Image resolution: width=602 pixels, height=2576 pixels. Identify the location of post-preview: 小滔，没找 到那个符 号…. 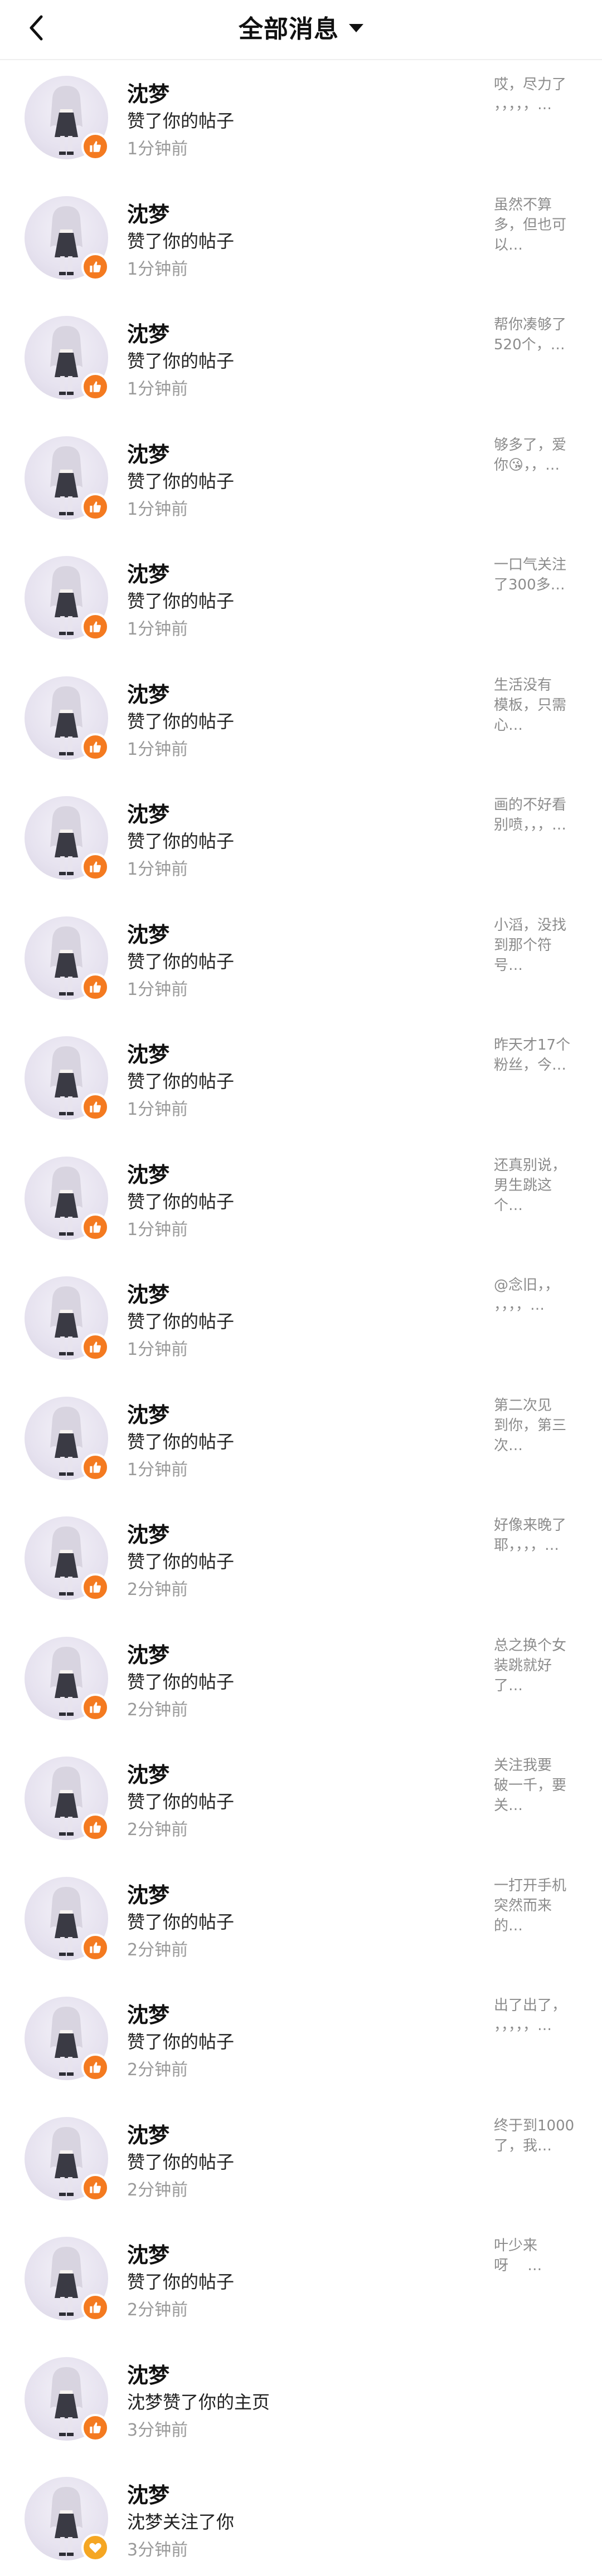
(538, 945).